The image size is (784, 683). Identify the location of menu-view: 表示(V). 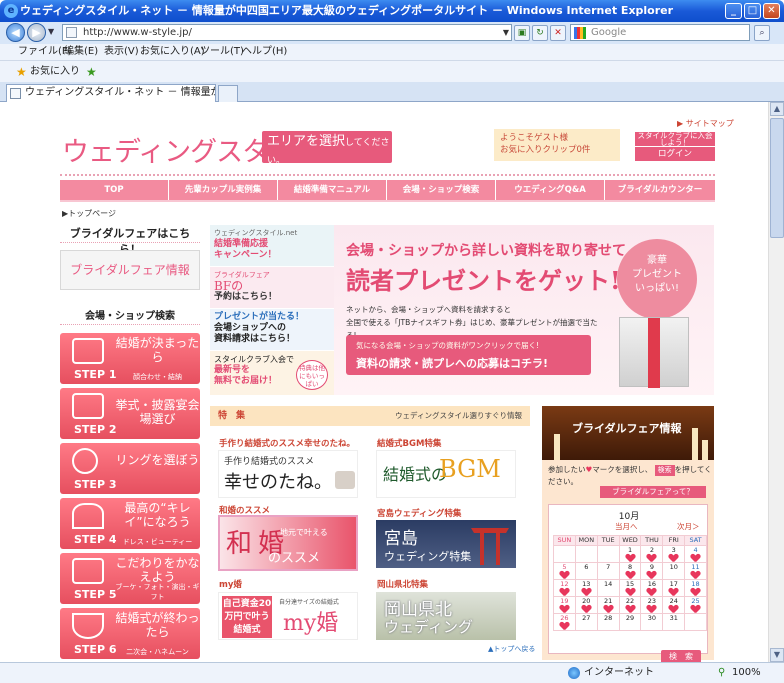
(121, 52).